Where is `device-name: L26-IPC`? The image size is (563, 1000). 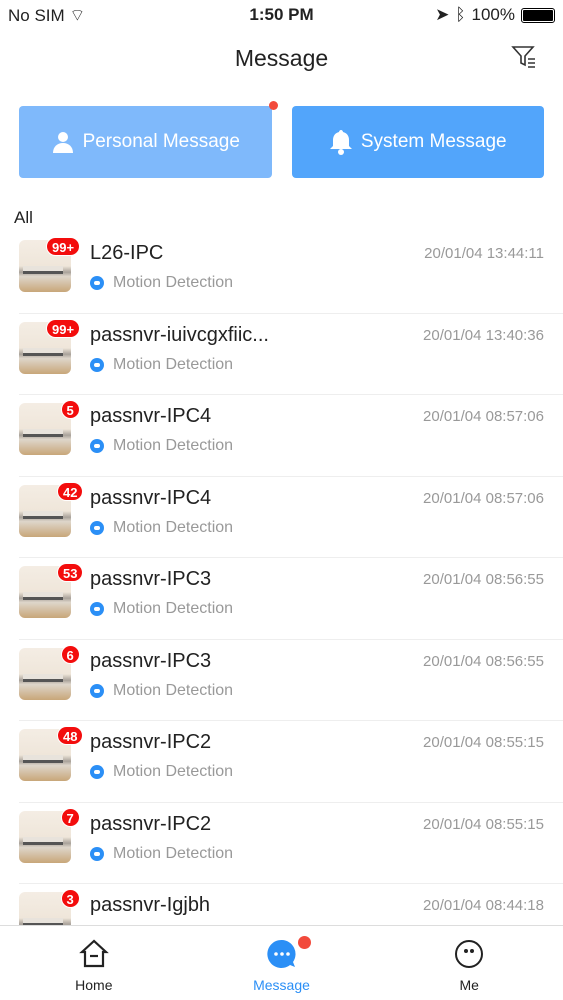 device-name: L26-IPC is located at coordinates (127, 253).